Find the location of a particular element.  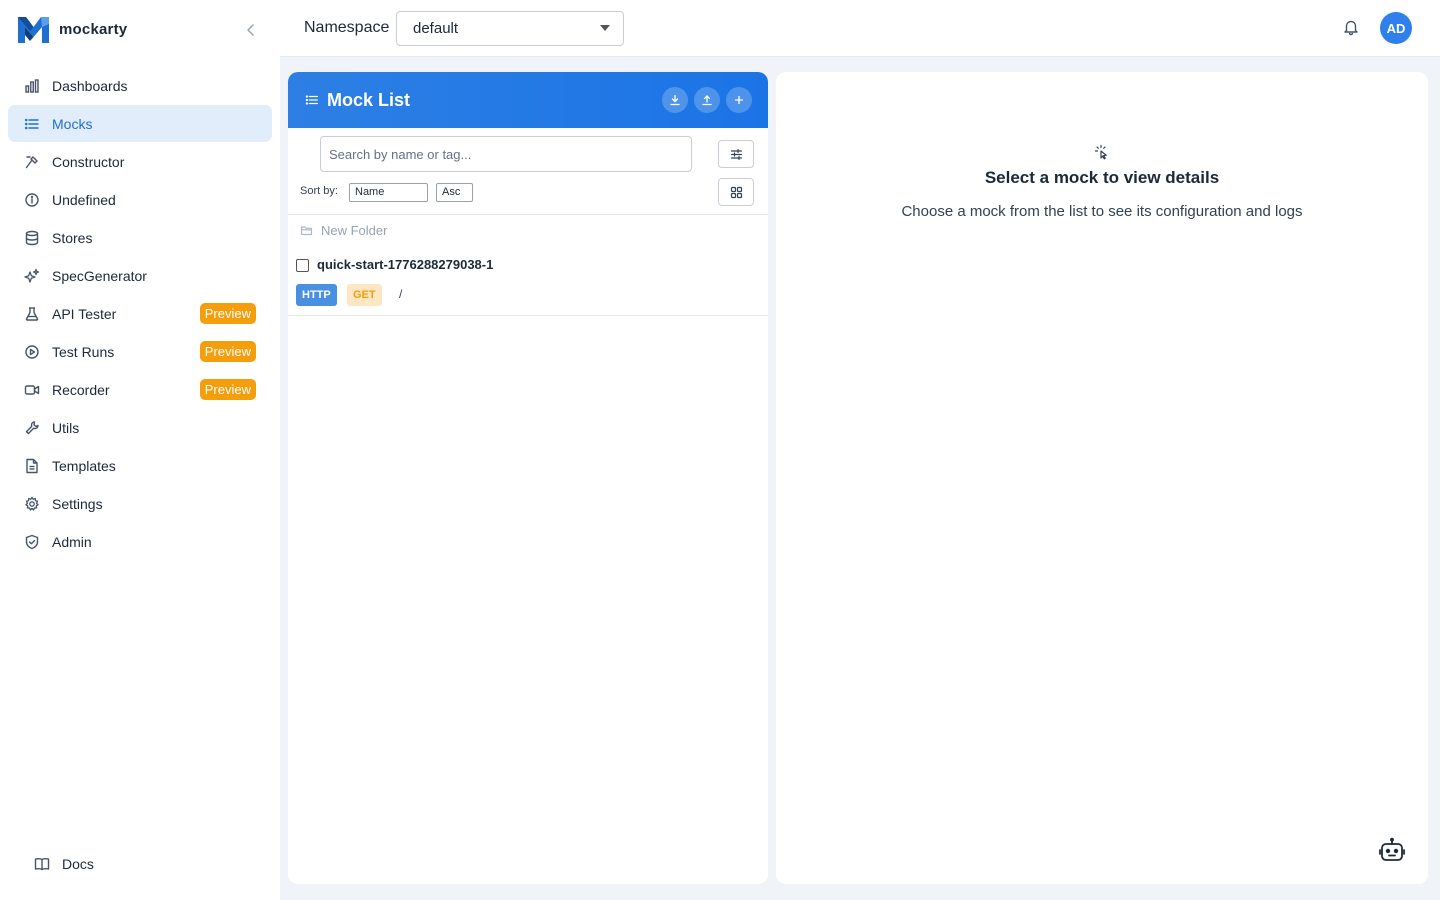

sparkles-icon is located at coordinates (32, 275).